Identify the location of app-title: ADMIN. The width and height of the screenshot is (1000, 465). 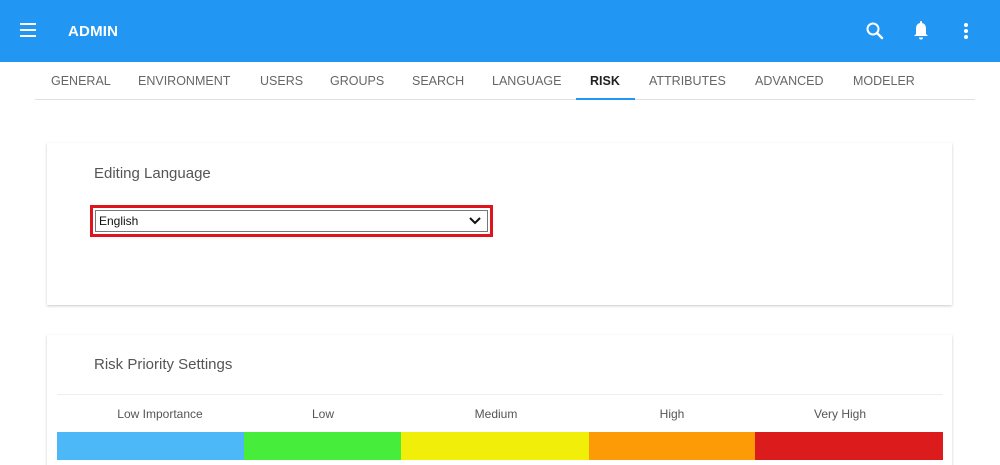
(93, 31).